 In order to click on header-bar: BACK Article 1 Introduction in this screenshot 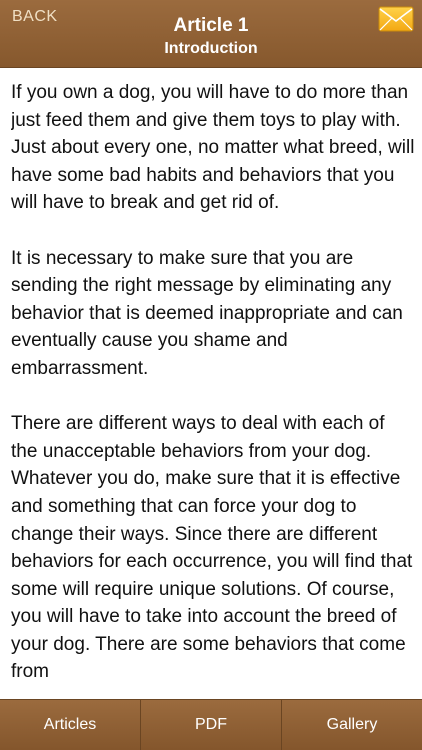, I will do `click(211, 34)`.